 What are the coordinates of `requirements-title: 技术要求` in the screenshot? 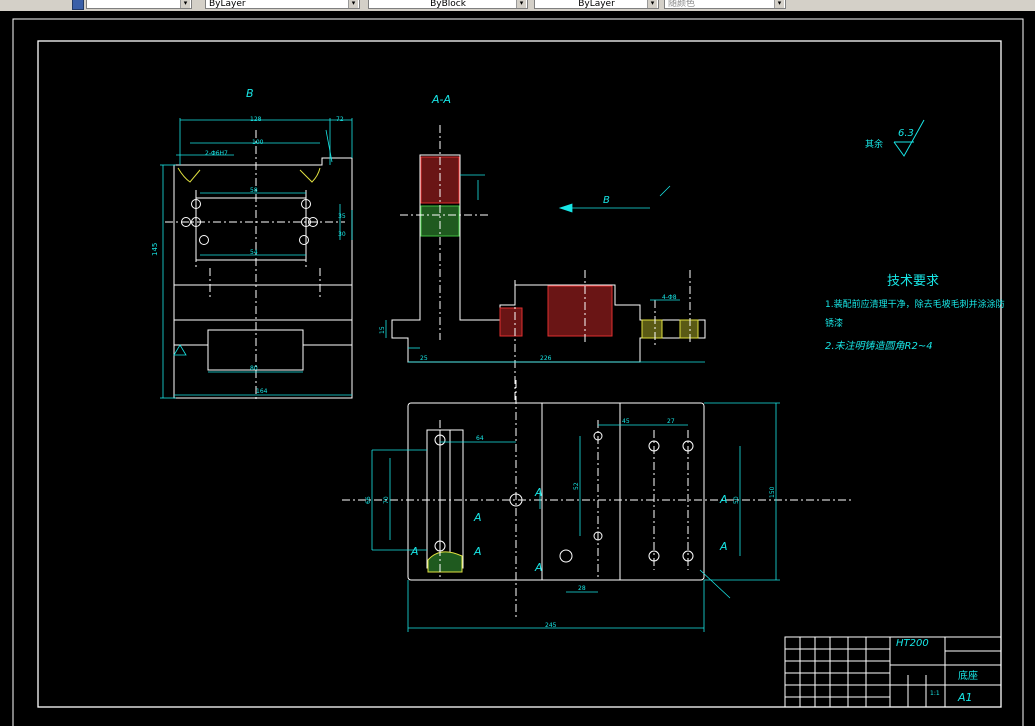 It's located at (913, 281).